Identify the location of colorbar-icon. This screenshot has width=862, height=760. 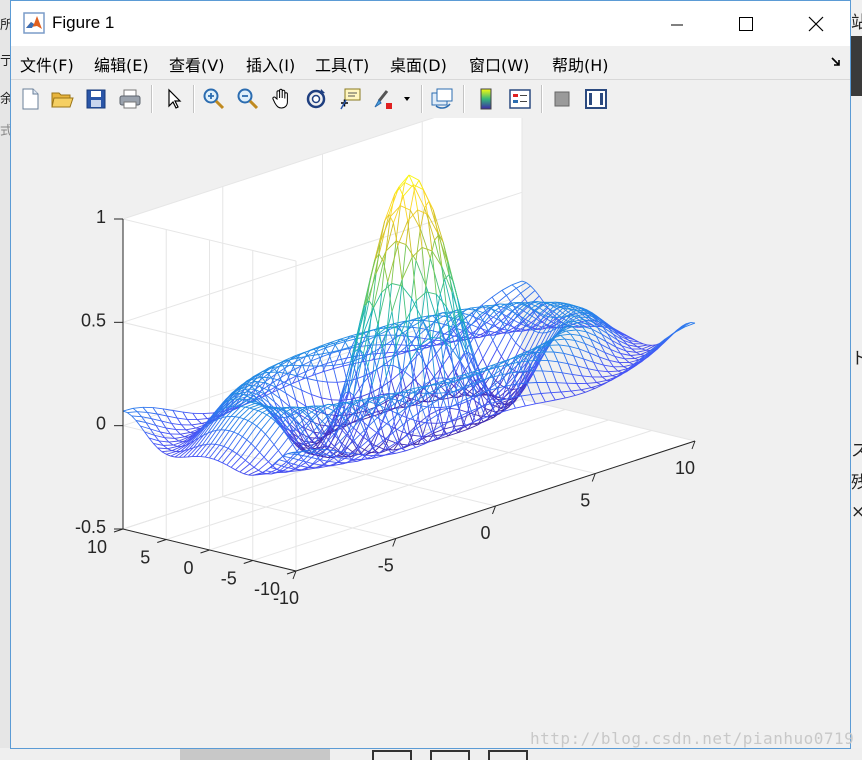
(486, 99).